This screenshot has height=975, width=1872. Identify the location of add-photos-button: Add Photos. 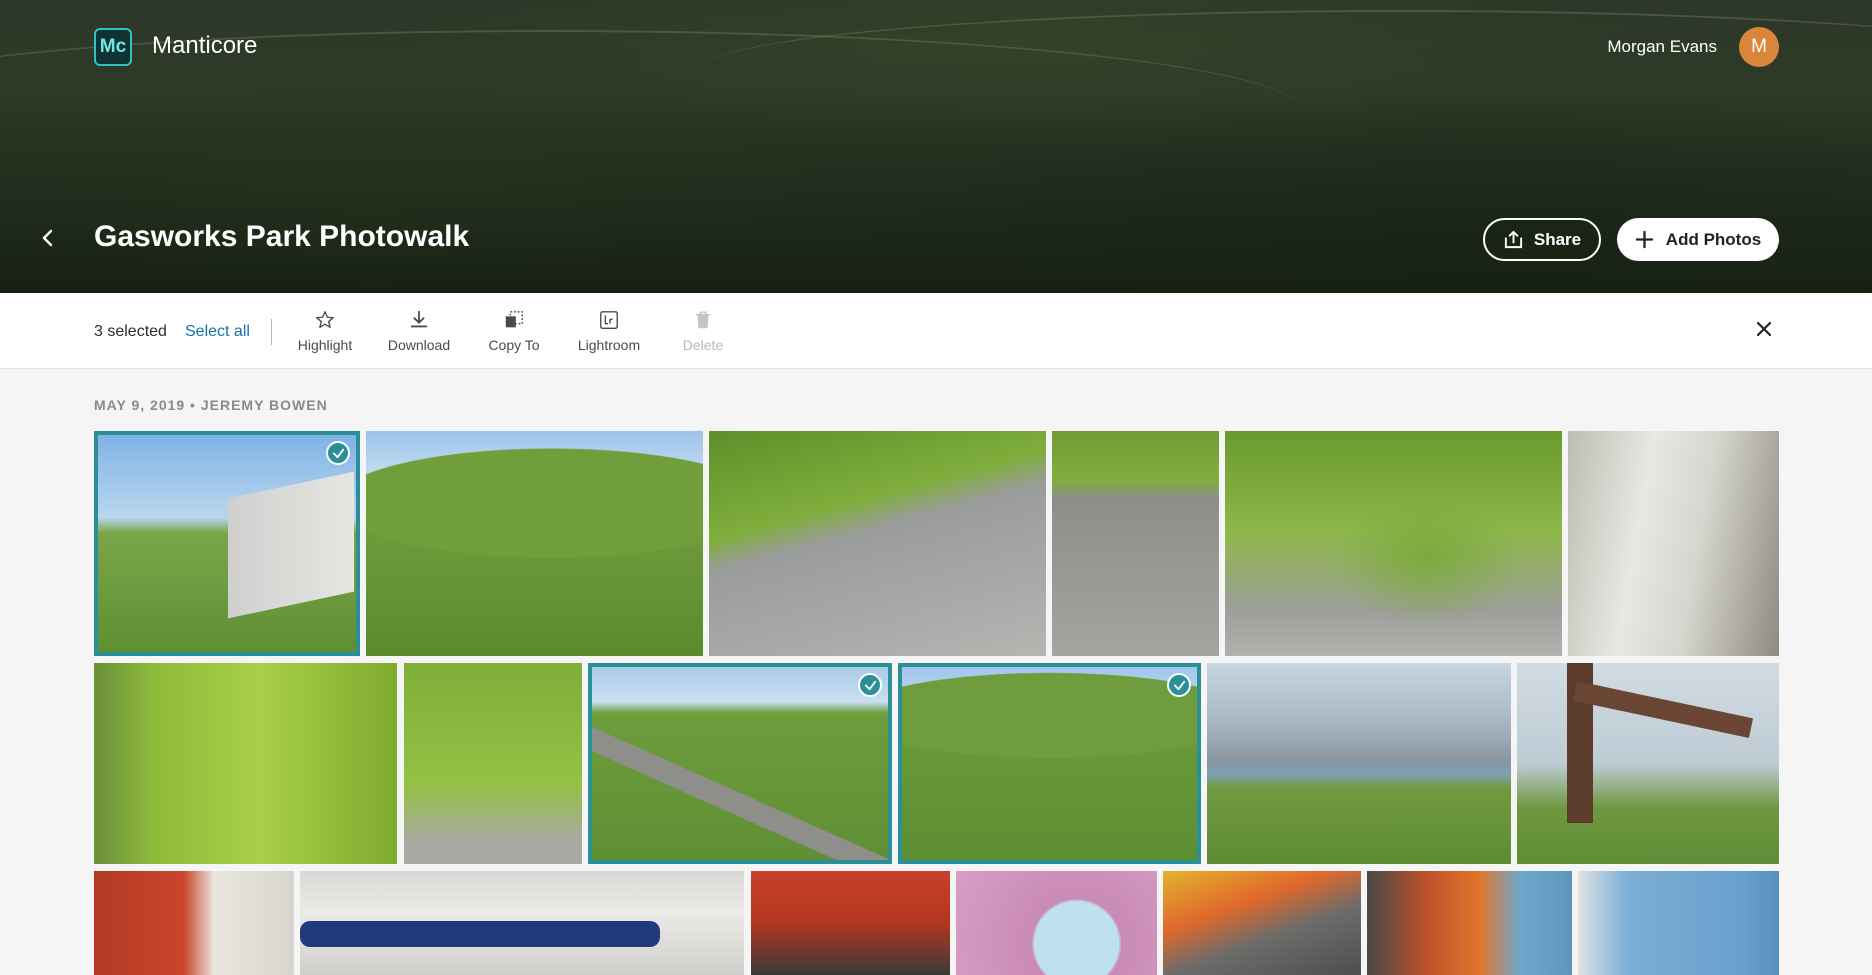
(1698, 239).